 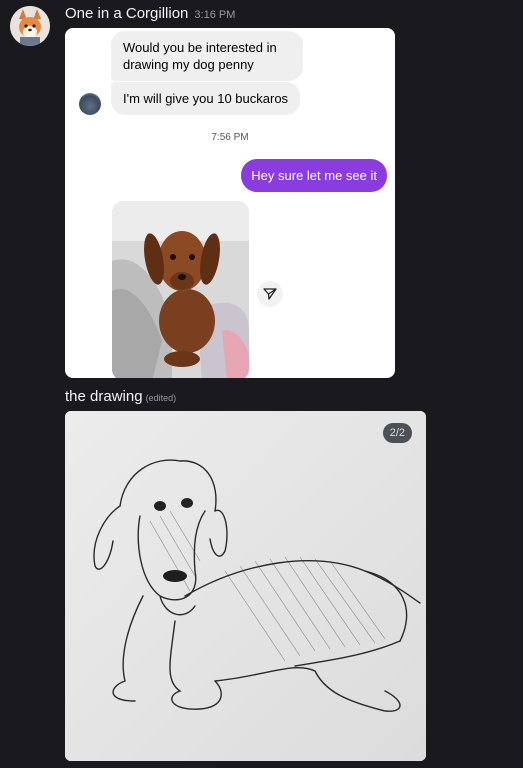 I want to click on outgoing-message-bubble: Hey sure let me see it, so click(x=314, y=175).